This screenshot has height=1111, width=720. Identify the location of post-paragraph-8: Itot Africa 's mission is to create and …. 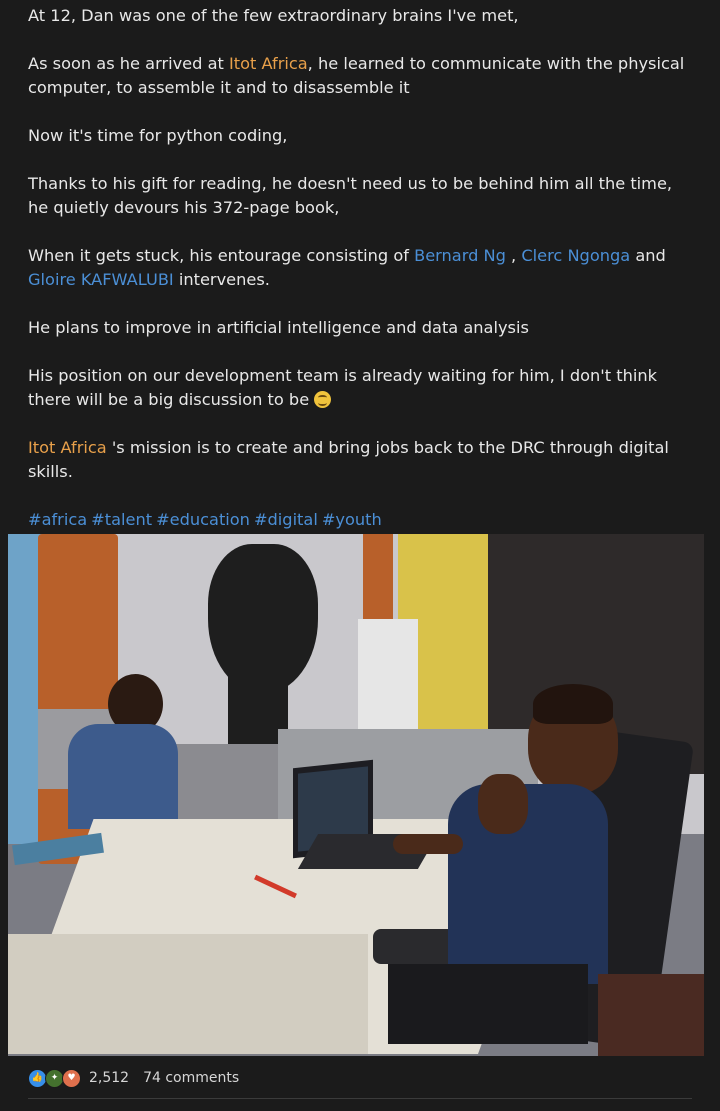
(360, 460).